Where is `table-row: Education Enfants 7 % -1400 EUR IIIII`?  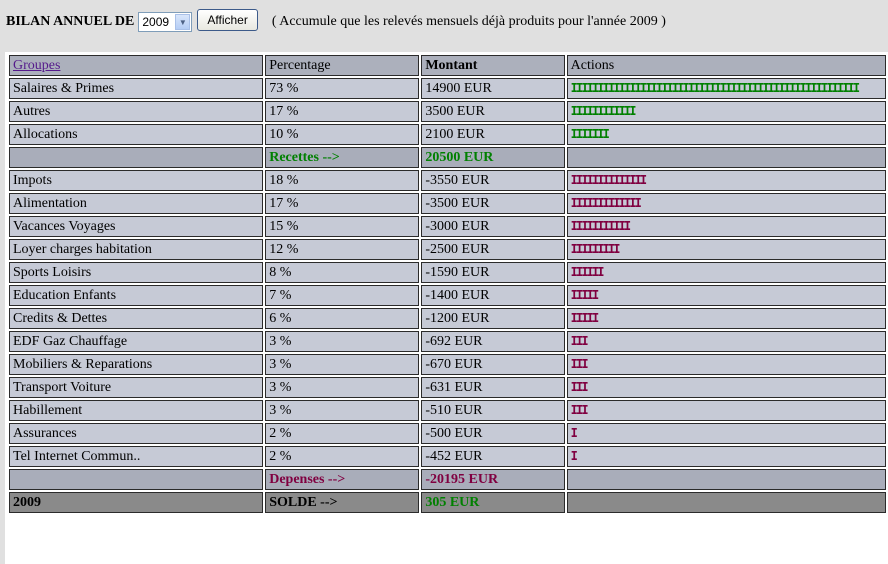
table-row: Education Enfants 7 % -1400 EUR IIIII is located at coordinates (447, 295).